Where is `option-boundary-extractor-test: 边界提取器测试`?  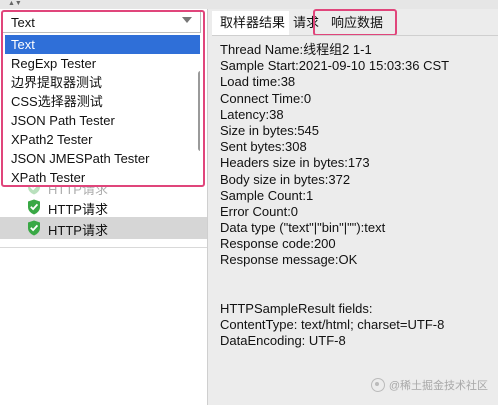 option-boundary-extractor-test: 边界提取器测试 is located at coordinates (102, 82).